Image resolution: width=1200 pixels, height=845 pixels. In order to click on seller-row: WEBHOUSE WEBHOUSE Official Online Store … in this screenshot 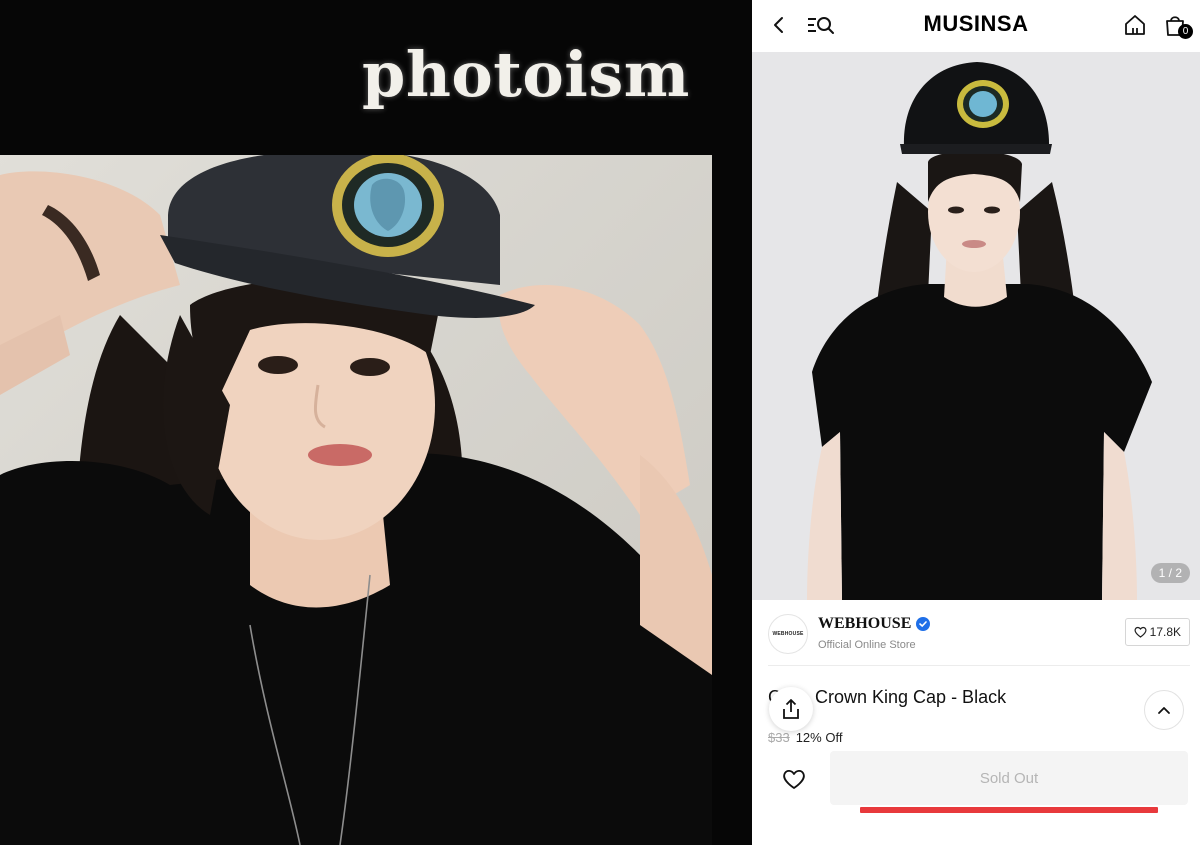, I will do `click(979, 635)`.